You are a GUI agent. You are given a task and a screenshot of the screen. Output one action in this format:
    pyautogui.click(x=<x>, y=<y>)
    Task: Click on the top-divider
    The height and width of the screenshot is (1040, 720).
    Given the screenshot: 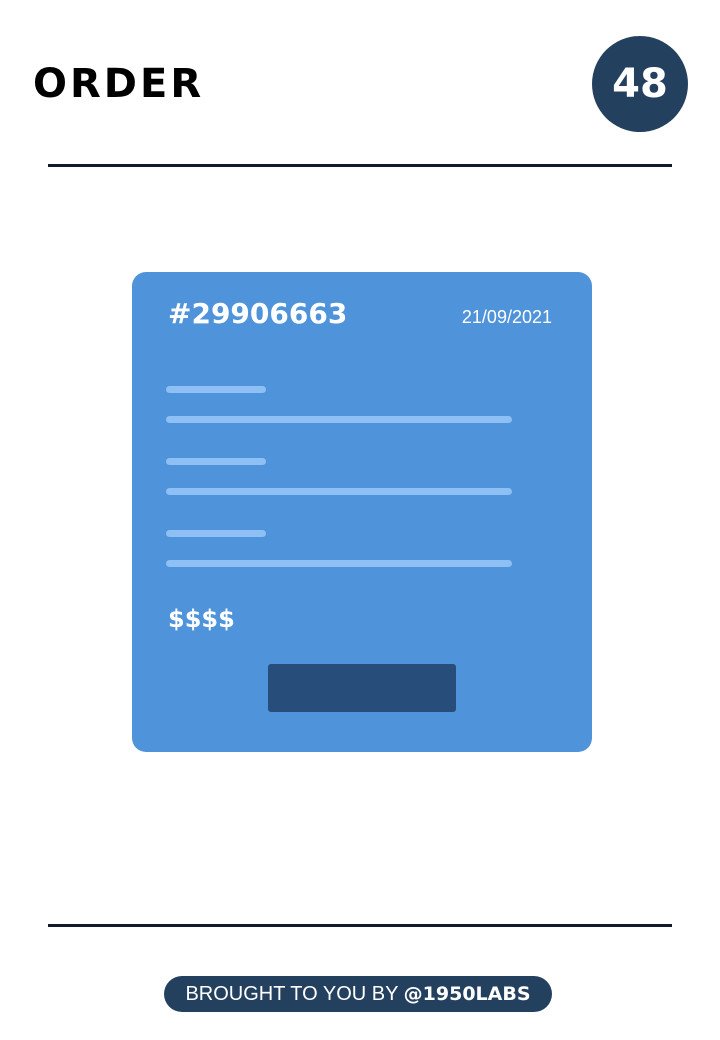 What is the action you would take?
    pyautogui.click(x=360, y=165)
    